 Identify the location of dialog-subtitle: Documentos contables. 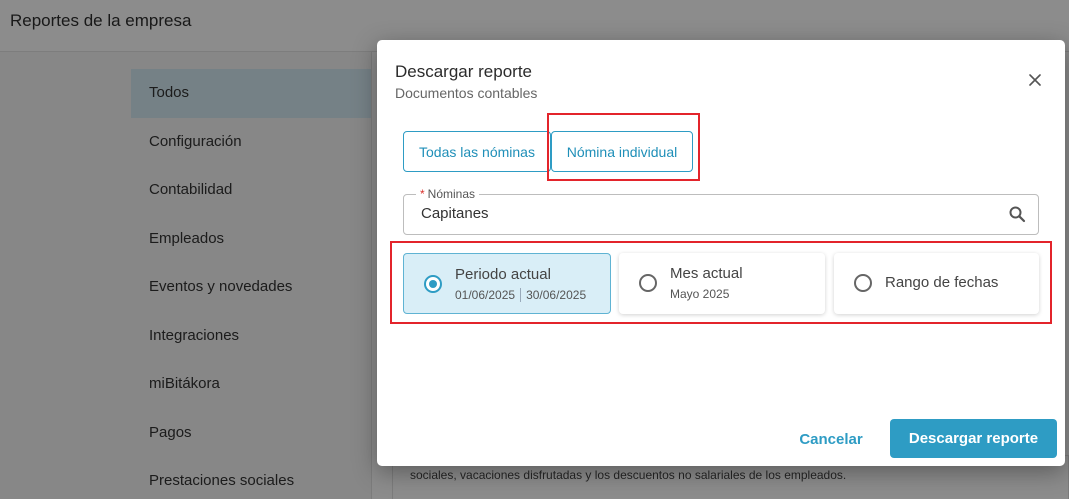
(466, 93).